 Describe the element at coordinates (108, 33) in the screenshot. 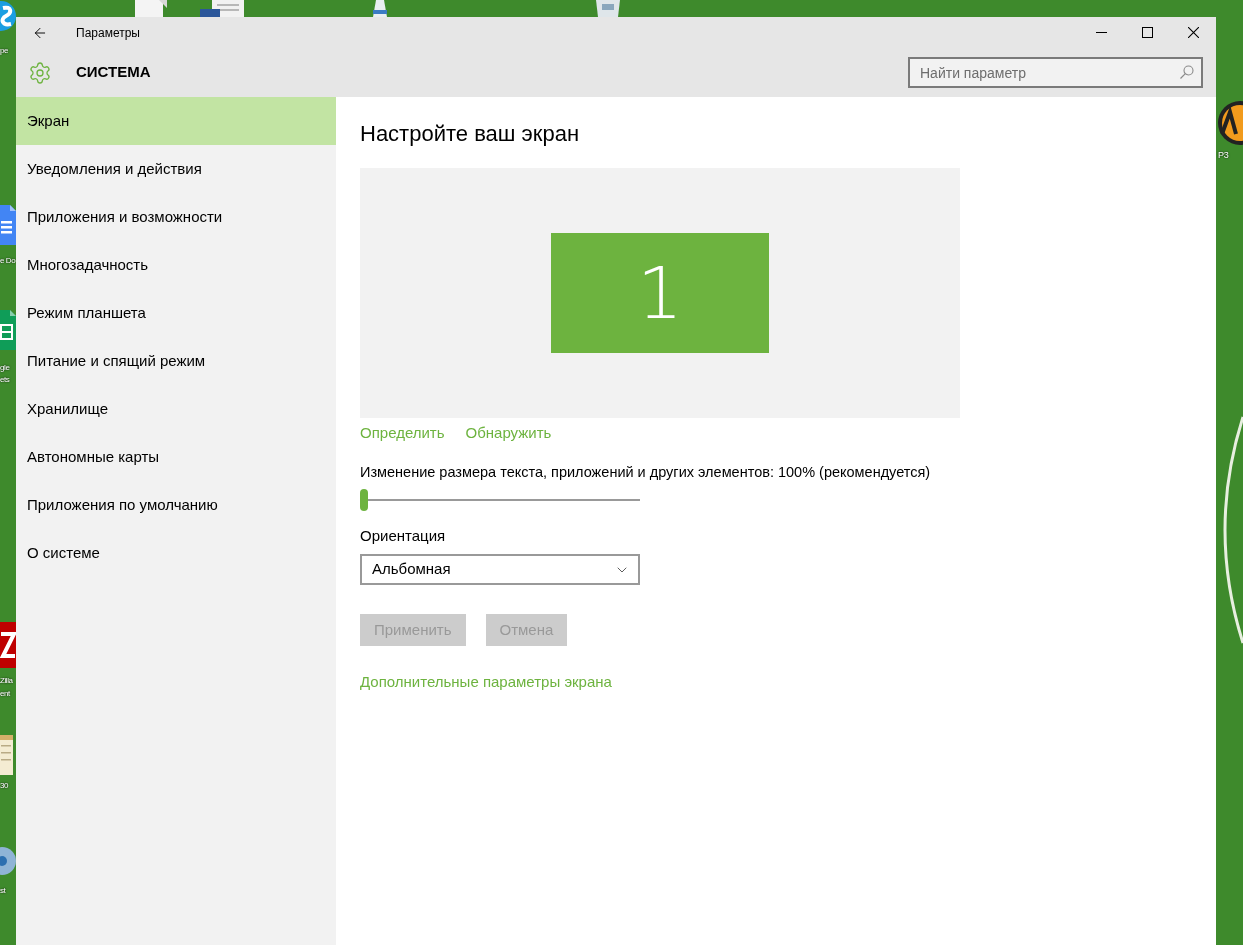

I see `window-title: Параметры` at that location.